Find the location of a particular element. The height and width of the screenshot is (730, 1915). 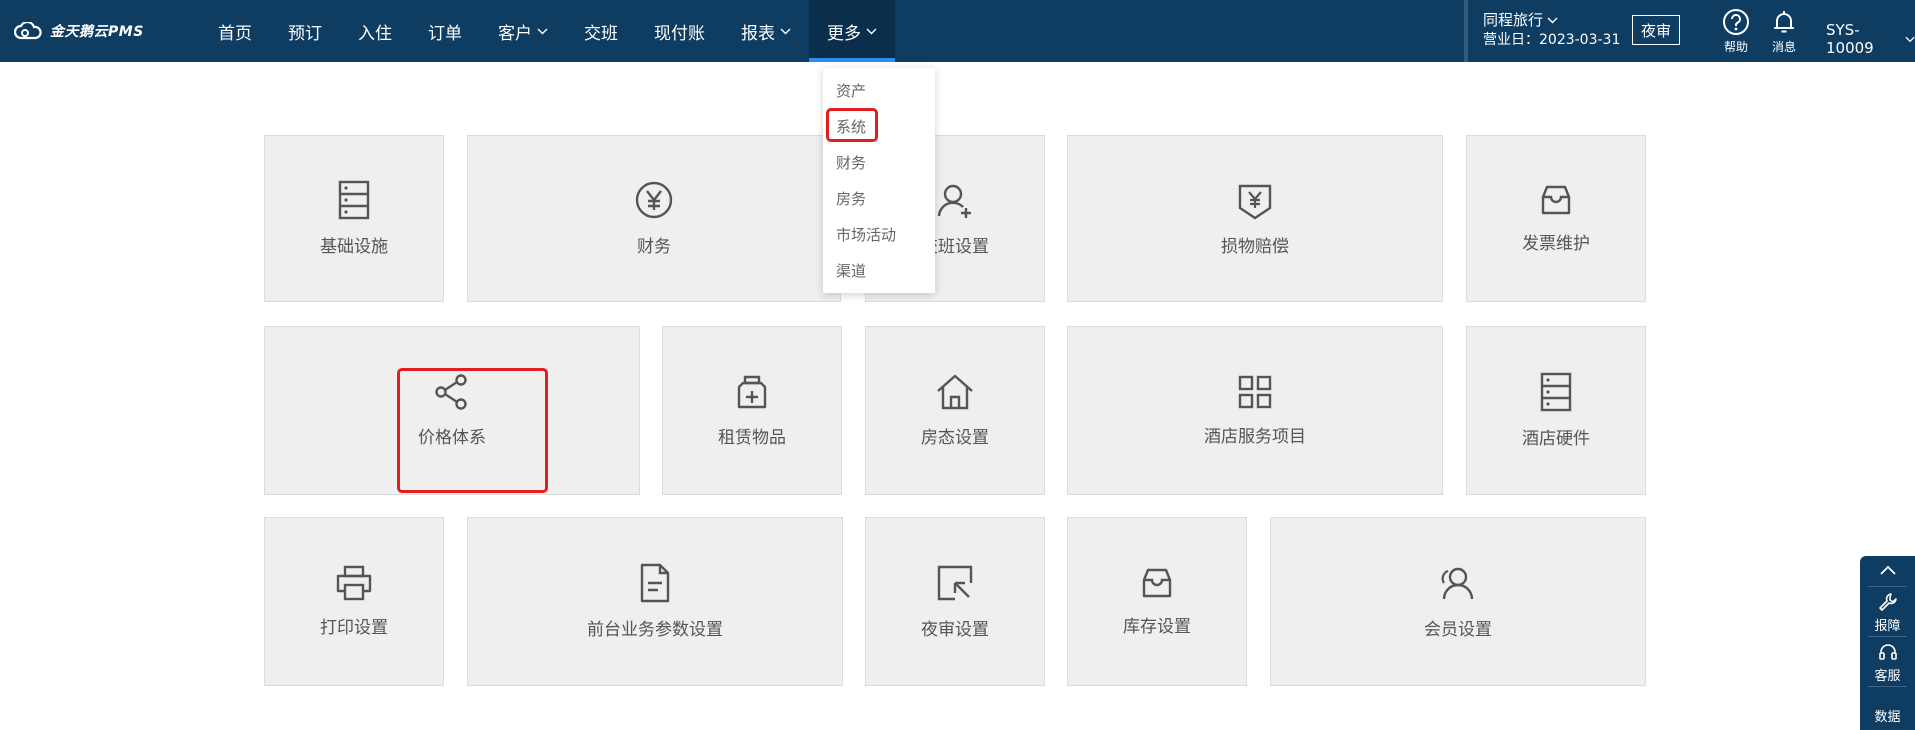

business-date: 营业日：2023-03-31 is located at coordinates (1552, 40).